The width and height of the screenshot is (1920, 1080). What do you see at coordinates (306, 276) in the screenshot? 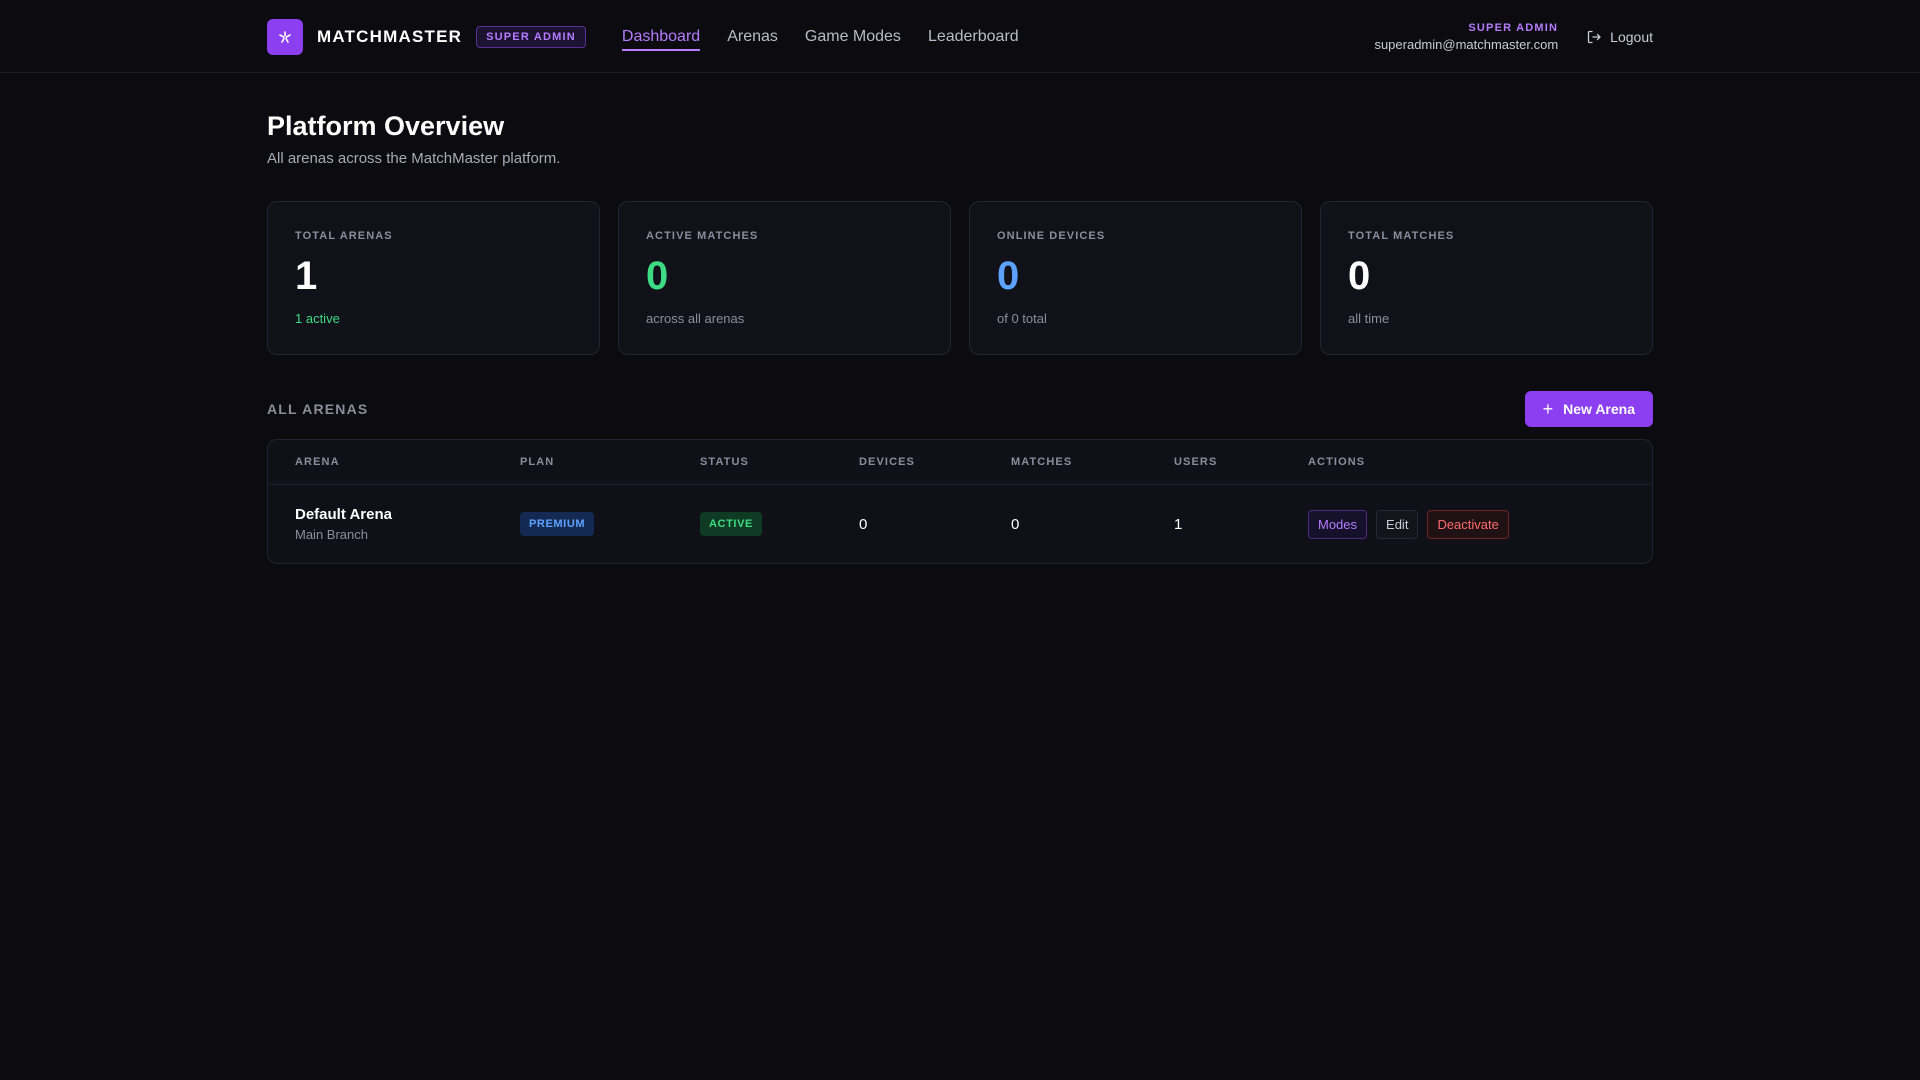
I see `stat-value: 1` at bounding box center [306, 276].